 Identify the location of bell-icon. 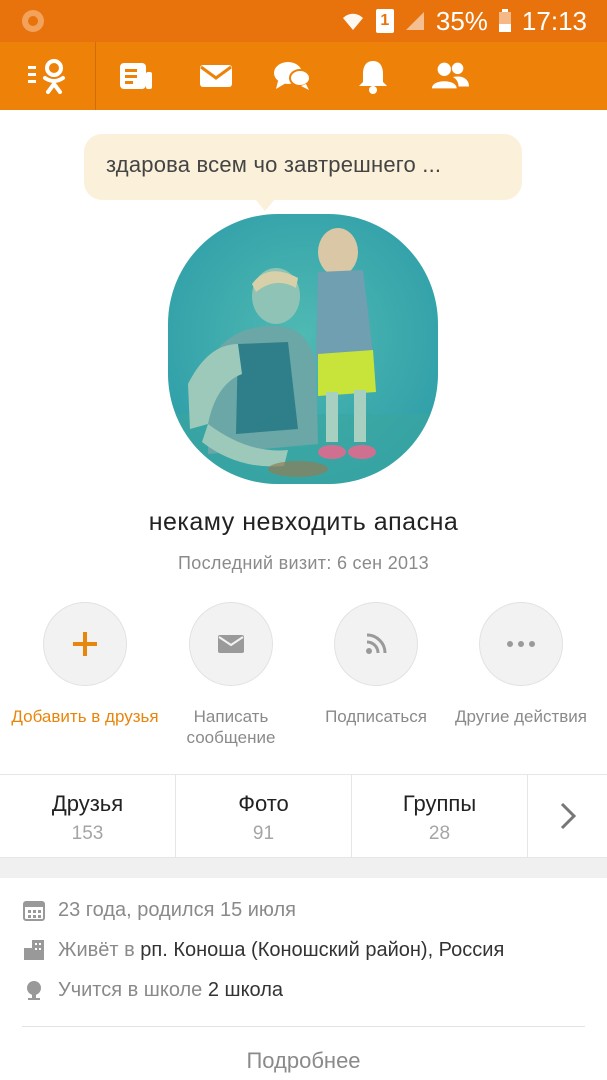
(373, 77).